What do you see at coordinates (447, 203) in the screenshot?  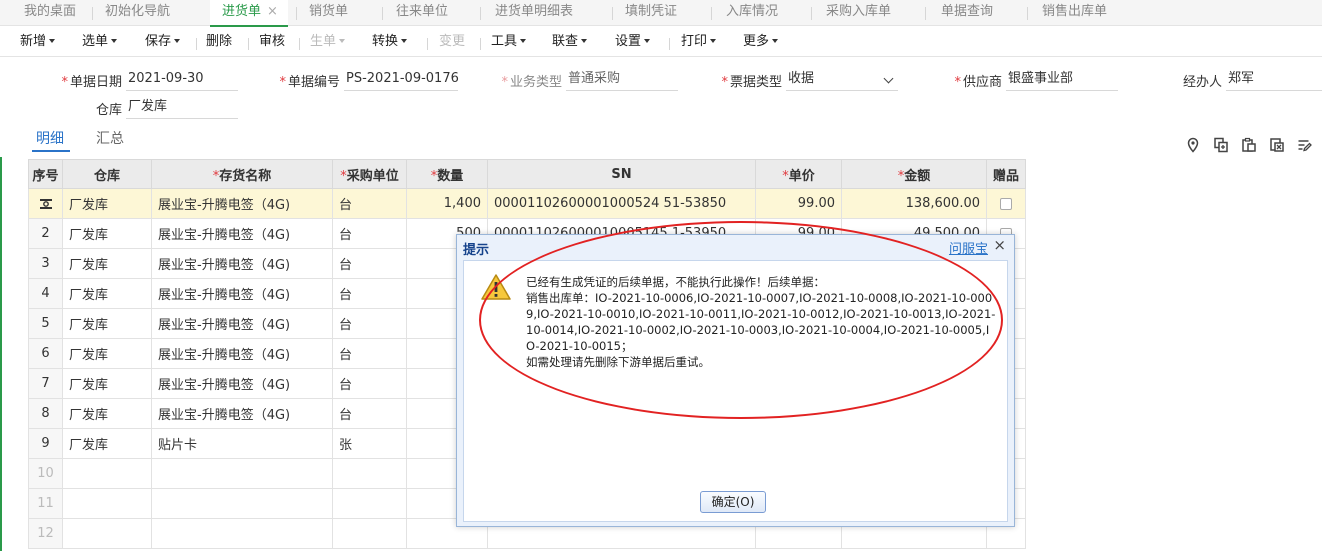 I see `cell-qty: 1,400` at bounding box center [447, 203].